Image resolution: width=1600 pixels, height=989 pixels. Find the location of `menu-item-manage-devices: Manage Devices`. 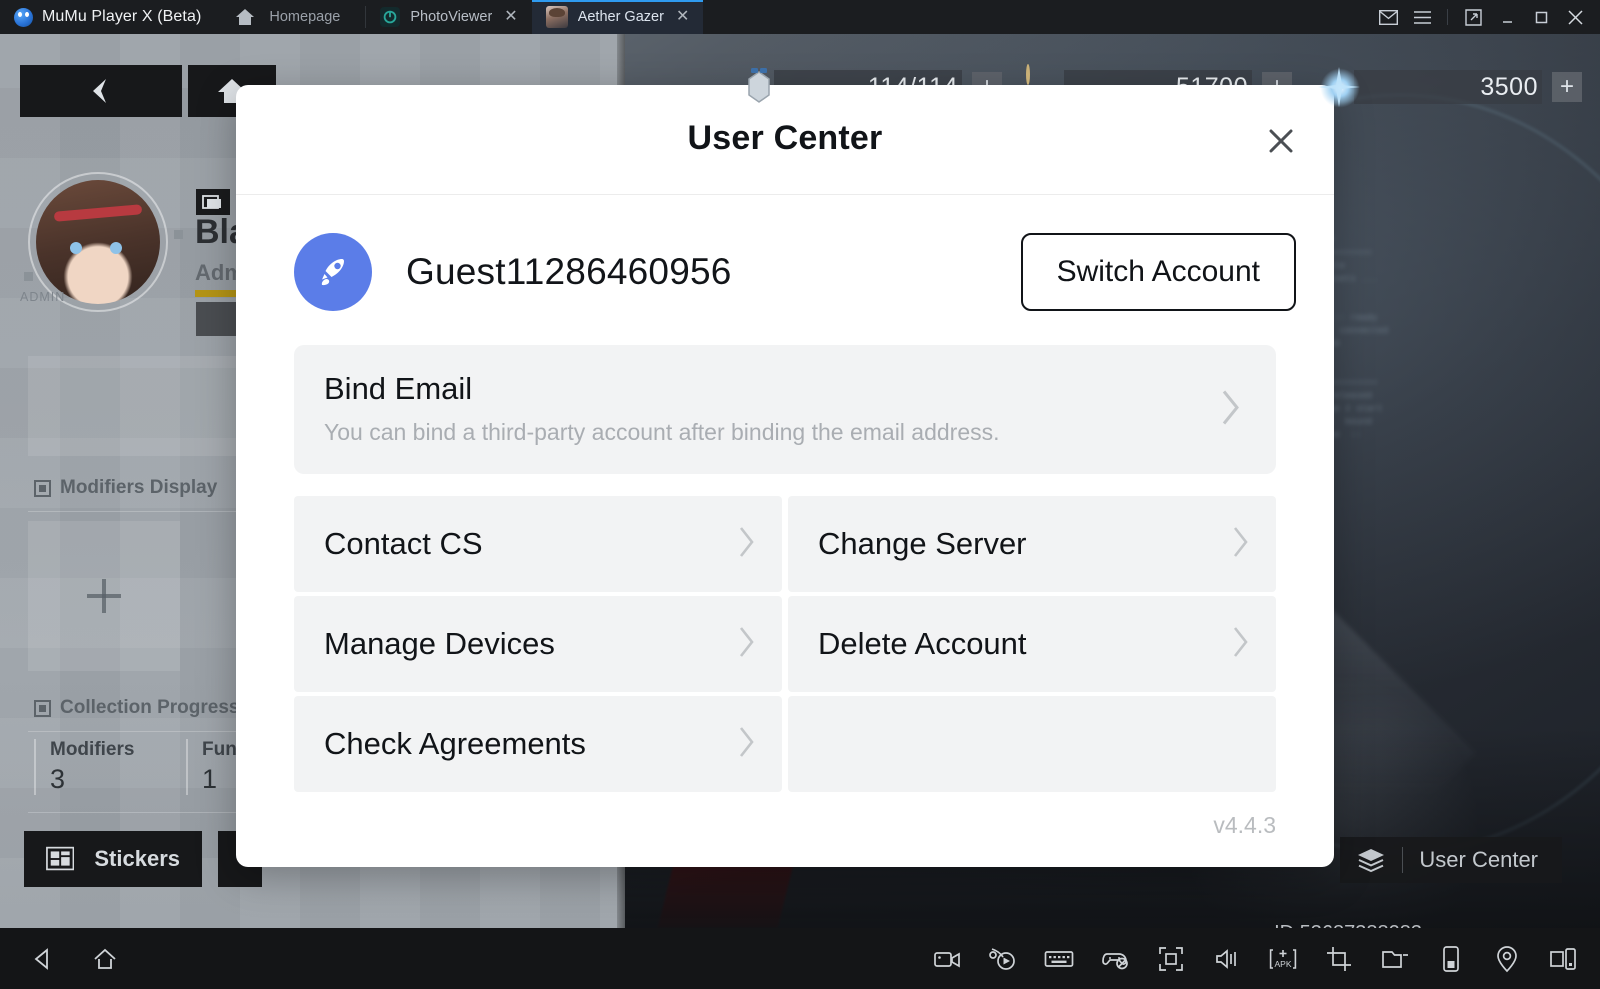

menu-item-manage-devices: Manage Devices is located at coordinates (538, 644).